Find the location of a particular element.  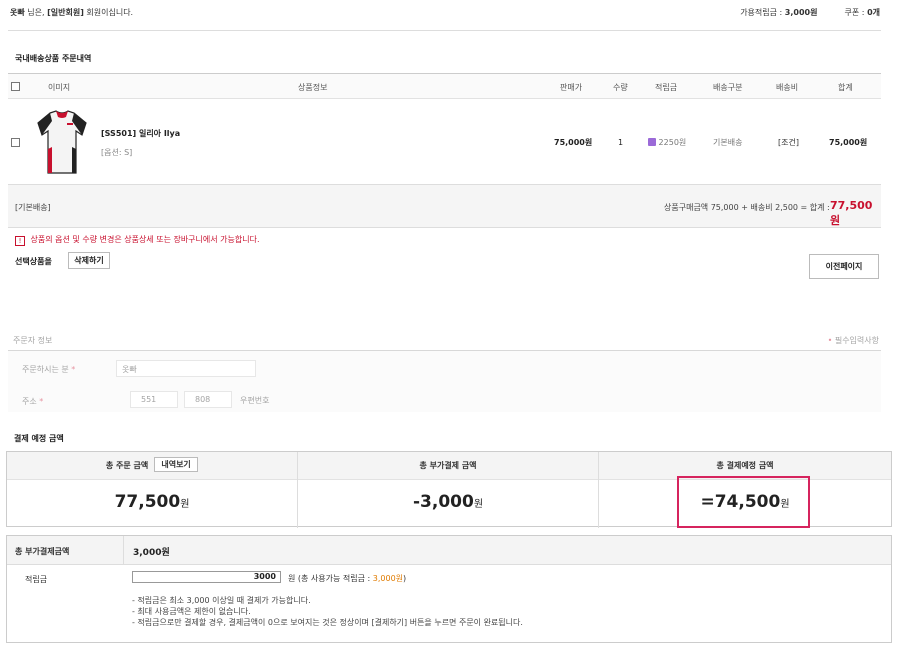

jersey-product-image is located at coordinates (62, 142).